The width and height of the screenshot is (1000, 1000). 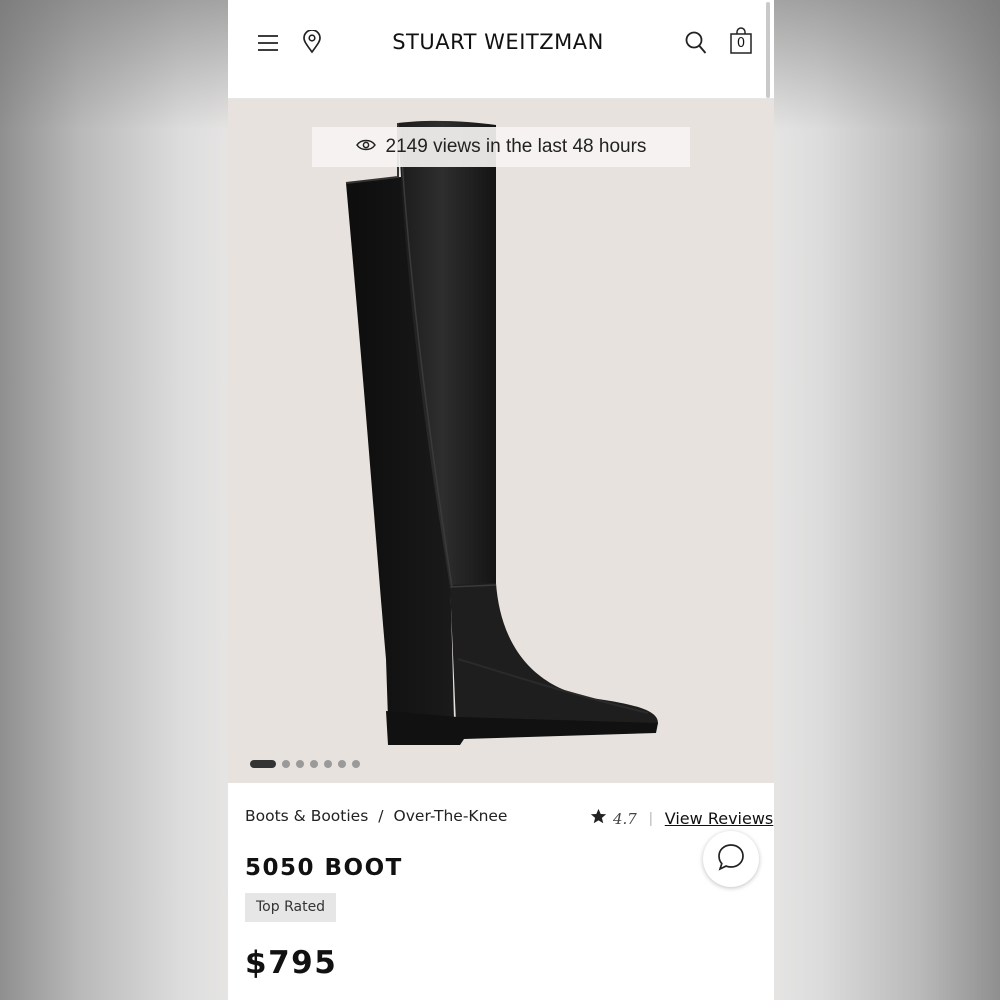 What do you see at coordinates (625, 818) in the screenshot?
I see `rating-score: 4.7` at bounding box center [625, 818].